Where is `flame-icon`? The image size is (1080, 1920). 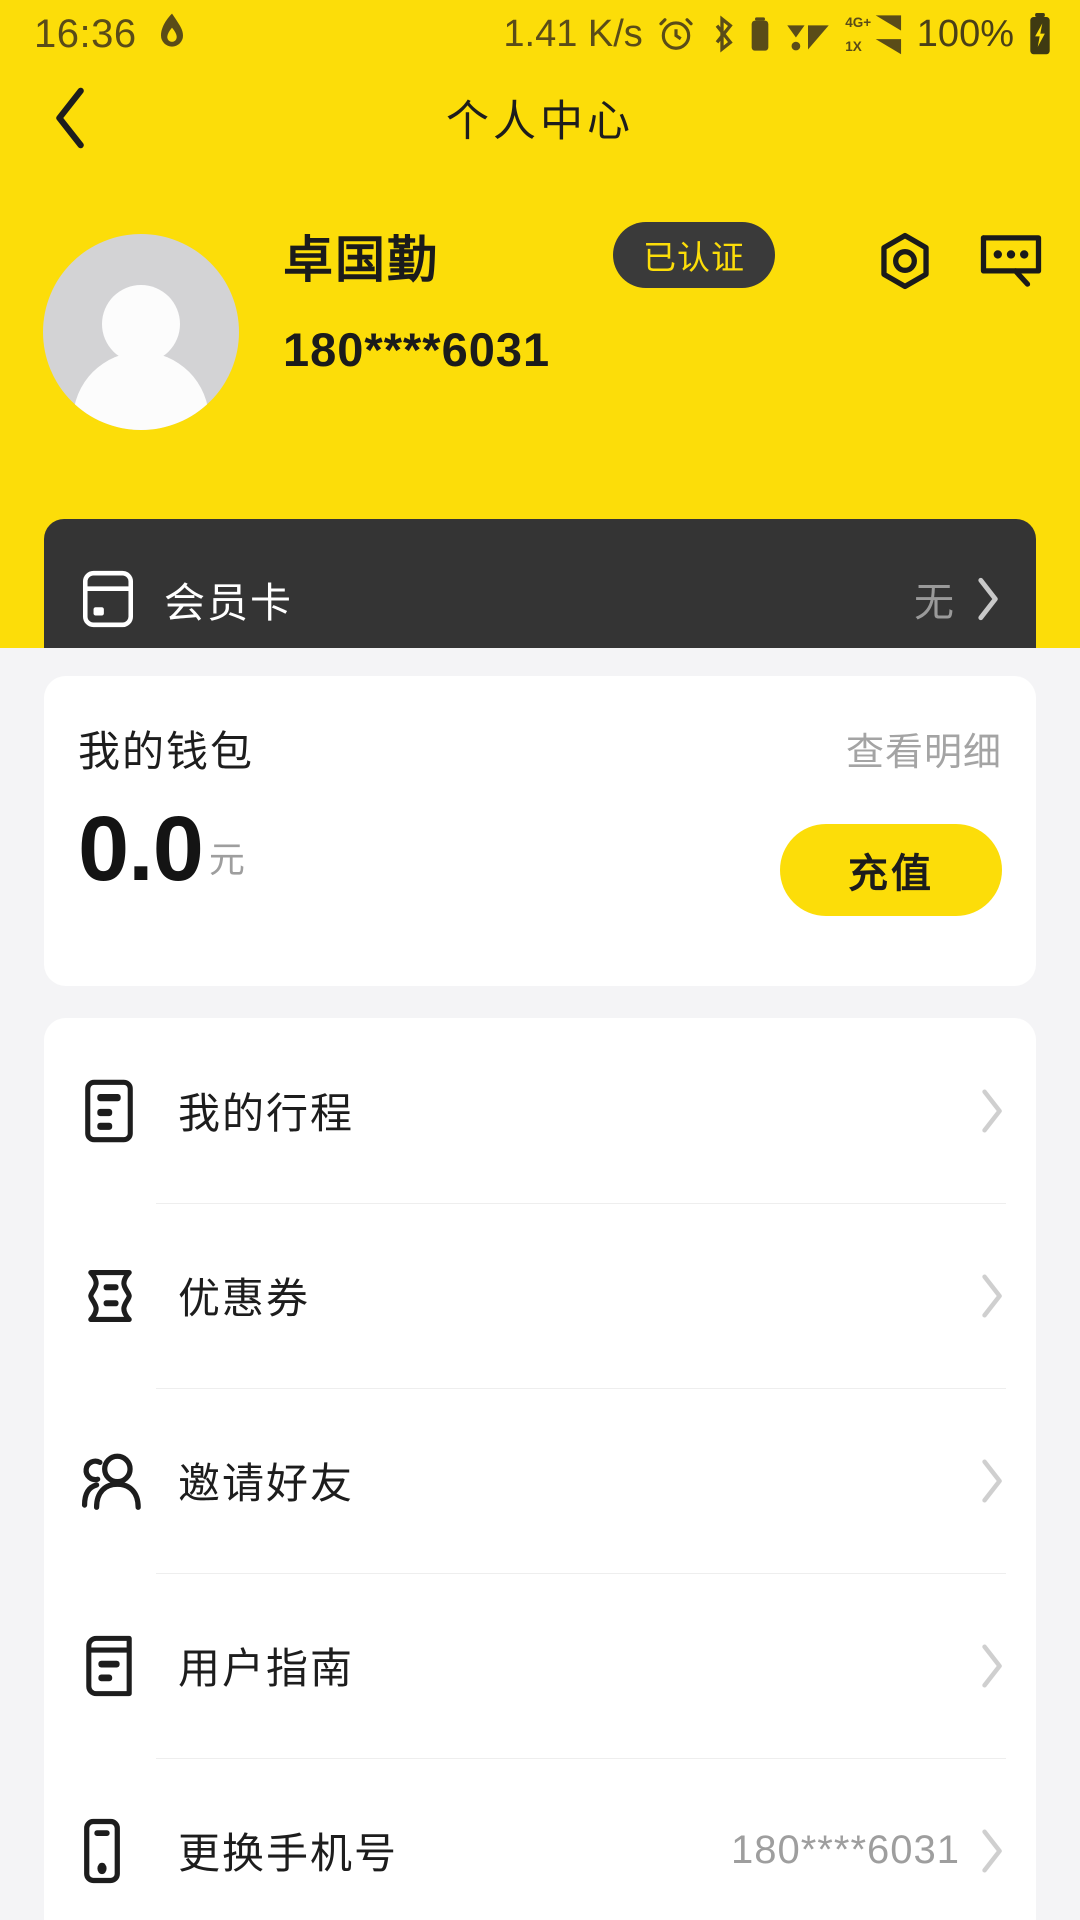
flame-icon is located at coordinates (172, 34).